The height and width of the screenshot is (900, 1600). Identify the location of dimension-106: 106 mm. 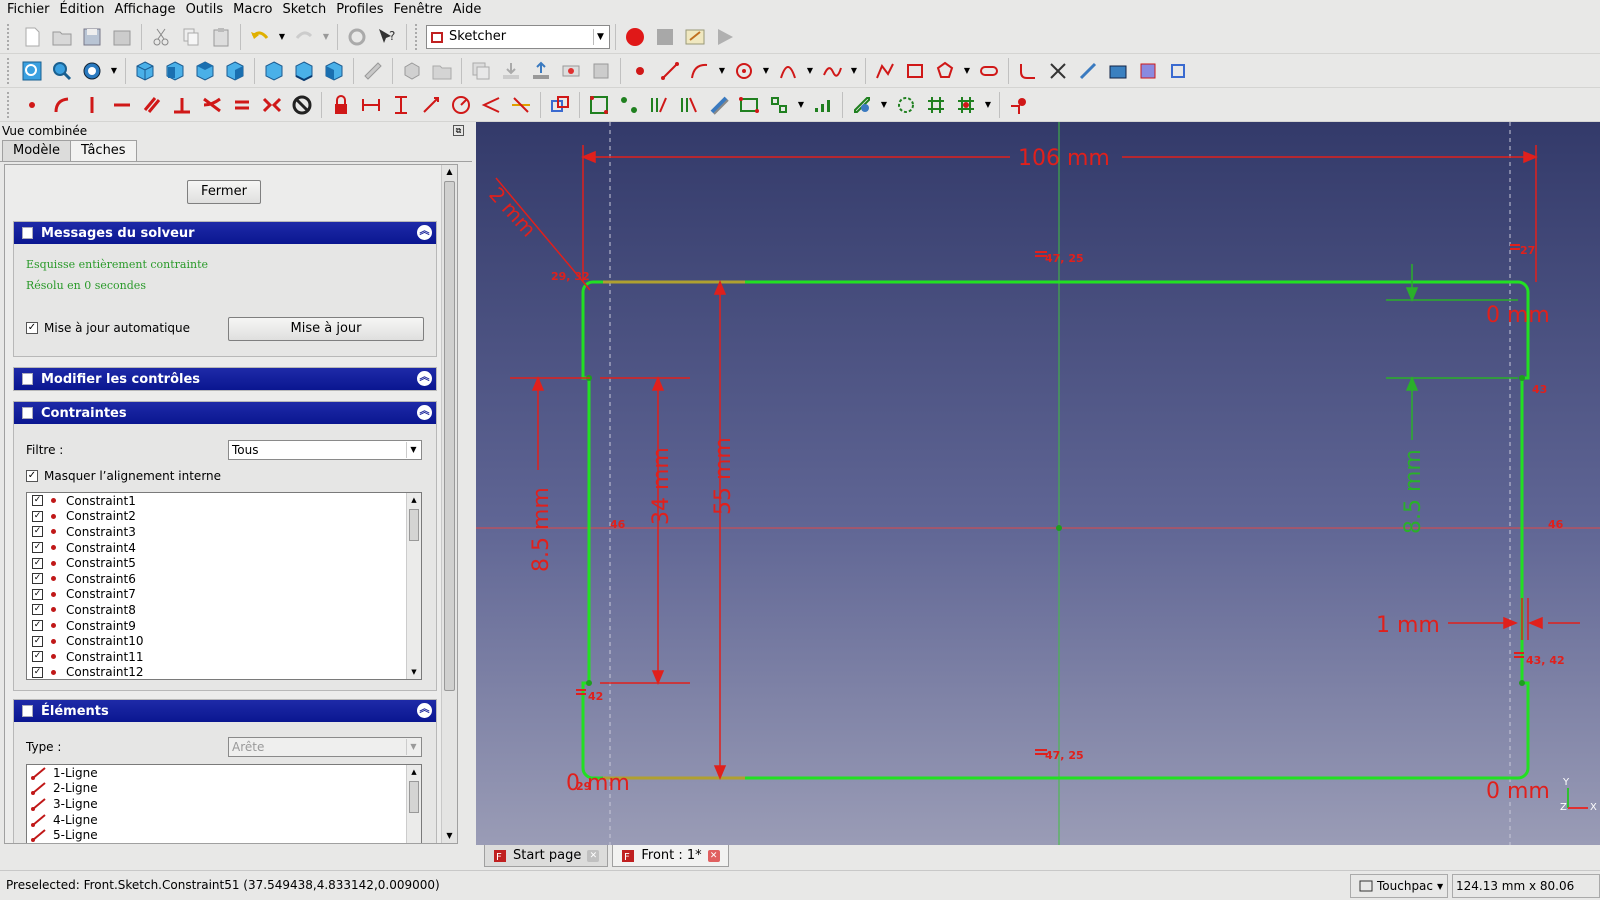
(1064, 158).